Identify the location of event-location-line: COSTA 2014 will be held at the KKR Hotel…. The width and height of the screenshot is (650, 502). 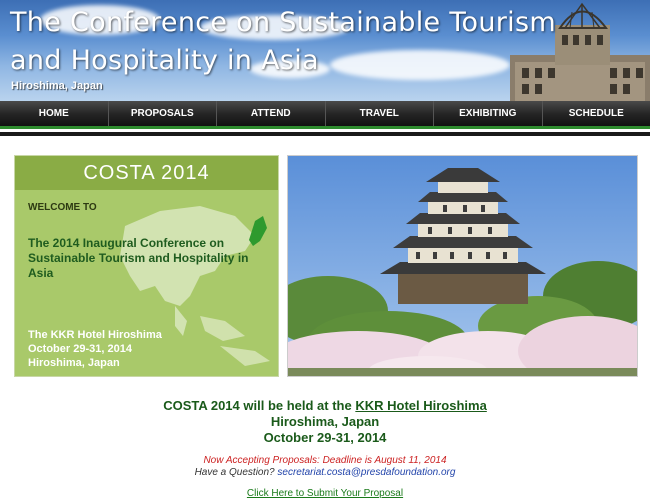
(325, 405).